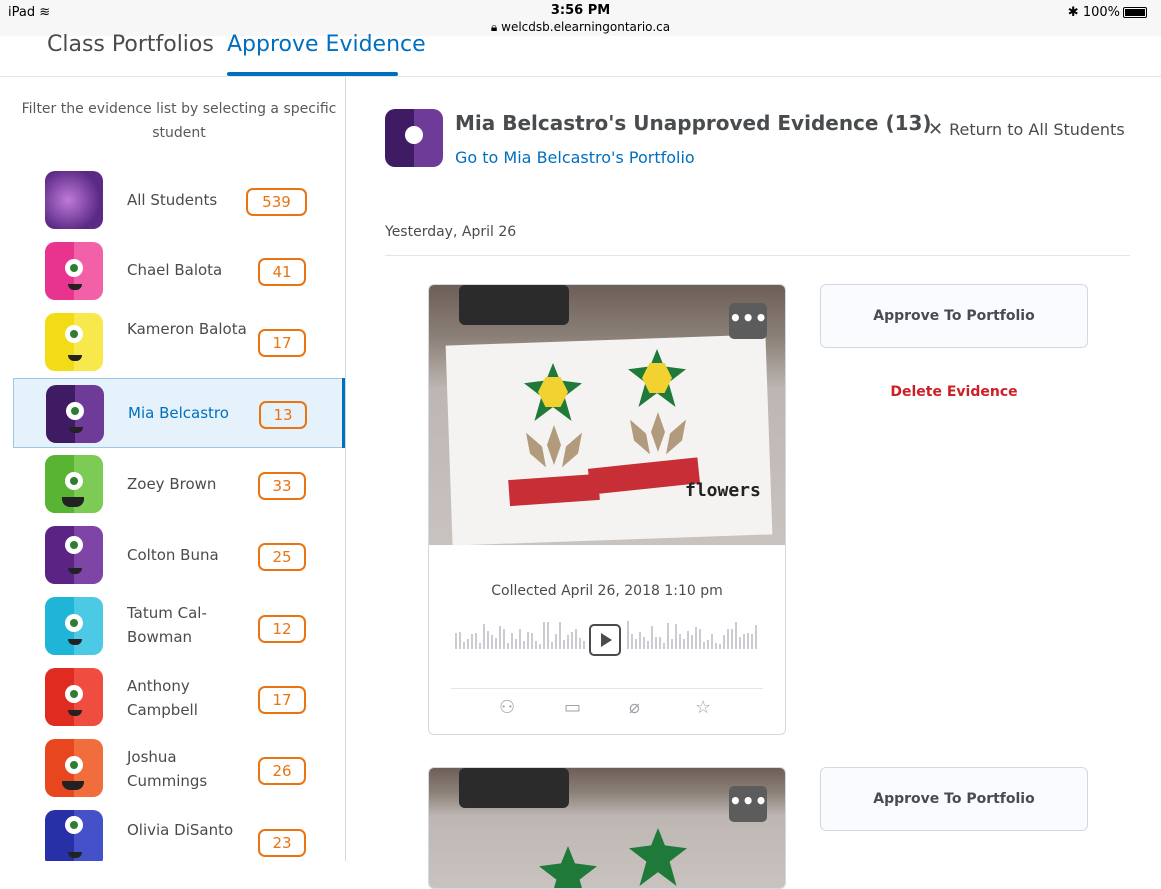  I want to click on date-group-label: Yesterday, April 26, so click(451, 232).